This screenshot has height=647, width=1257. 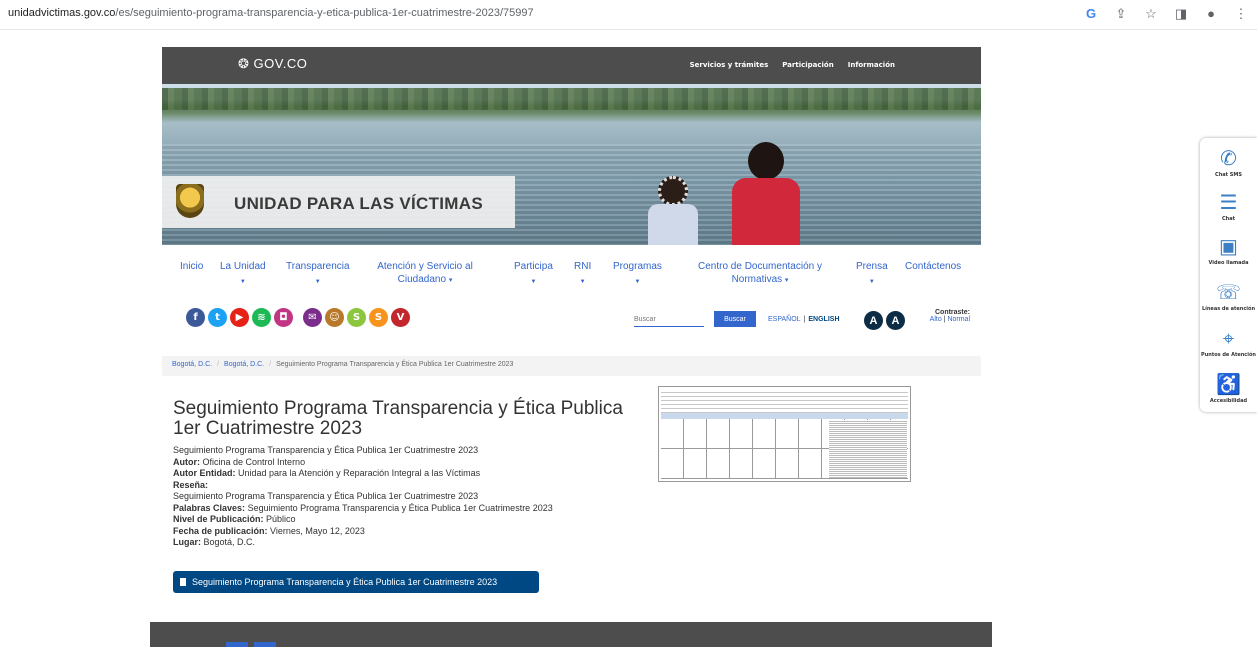 What do you see at coordinates (1211, 14) in the screenshot?
I see `profile-icon: ●` at bounding box center [1211, 14].